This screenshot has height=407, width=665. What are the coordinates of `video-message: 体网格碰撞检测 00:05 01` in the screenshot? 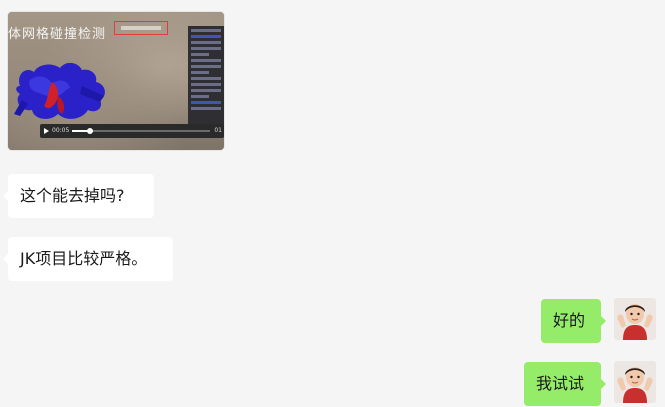 It's located at (116, 81).